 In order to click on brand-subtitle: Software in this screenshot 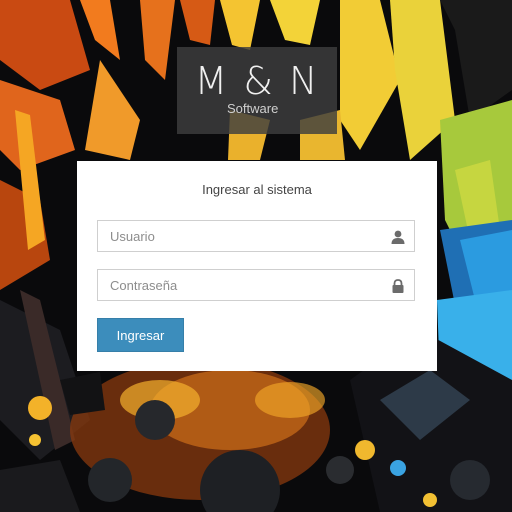, I will do `click(253, 108)`.